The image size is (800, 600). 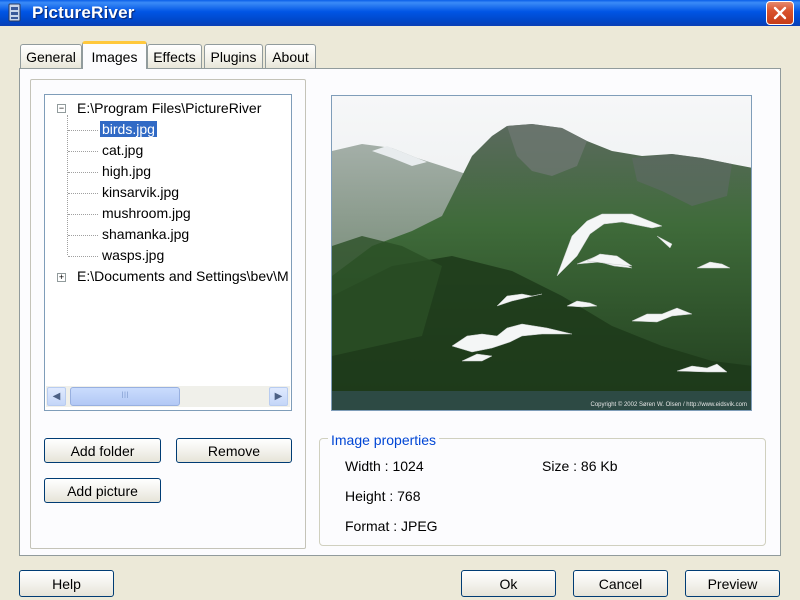 I want to click on preview-button: Preview, so click(x=732, y=583).